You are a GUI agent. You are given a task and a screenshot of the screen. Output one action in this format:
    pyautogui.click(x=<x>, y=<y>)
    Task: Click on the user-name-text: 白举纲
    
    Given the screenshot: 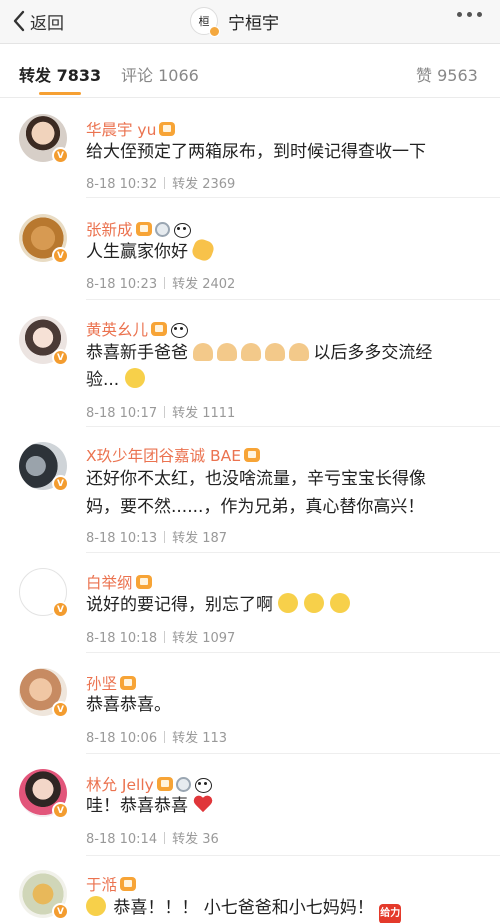 What is the action you would take?
    pyautogui.click(x=109, y=583)
    